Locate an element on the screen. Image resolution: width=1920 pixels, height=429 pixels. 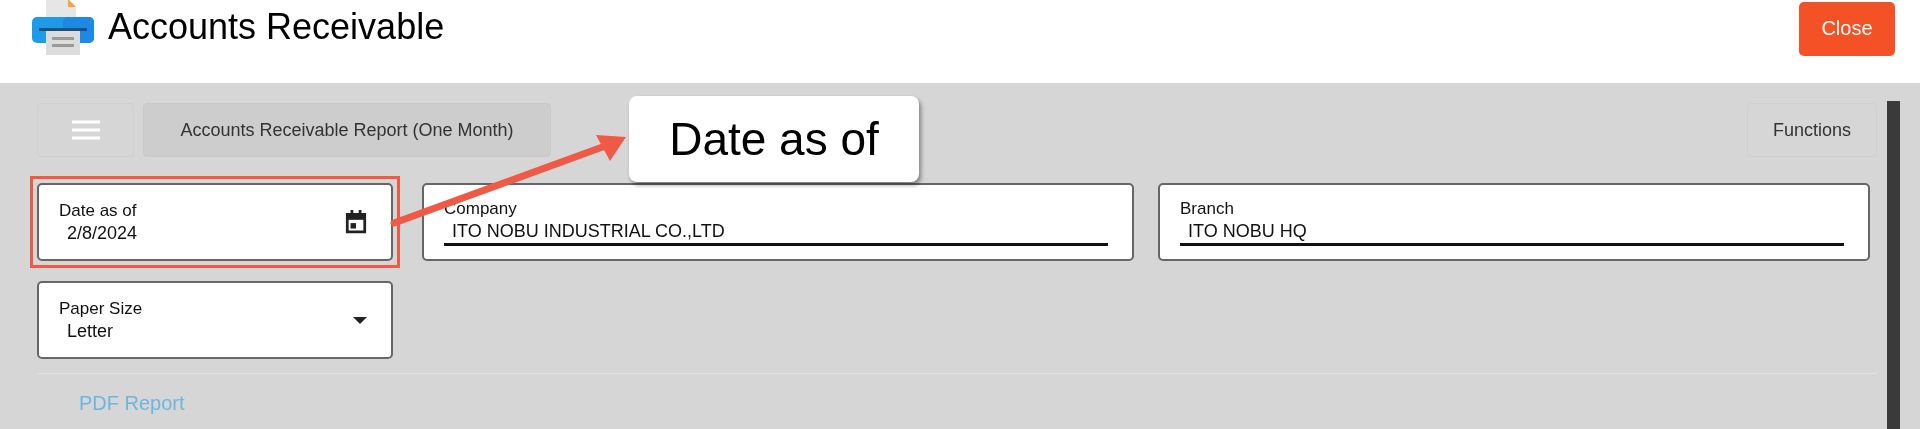
field-label: Date as of is located at coordinates (98, 210).